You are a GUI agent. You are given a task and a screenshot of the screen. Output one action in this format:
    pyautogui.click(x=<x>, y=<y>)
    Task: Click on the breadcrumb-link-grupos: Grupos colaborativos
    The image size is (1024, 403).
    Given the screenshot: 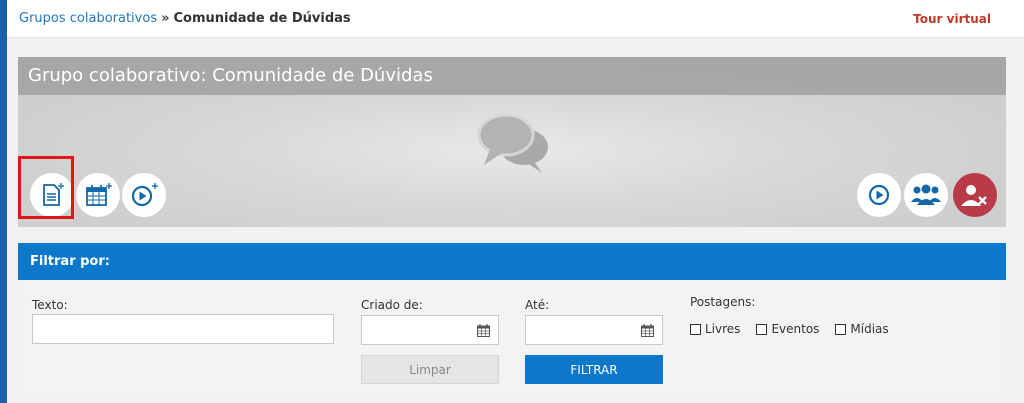 What is the action you would take?
    pyautogui.click(x=88, y=18)
    